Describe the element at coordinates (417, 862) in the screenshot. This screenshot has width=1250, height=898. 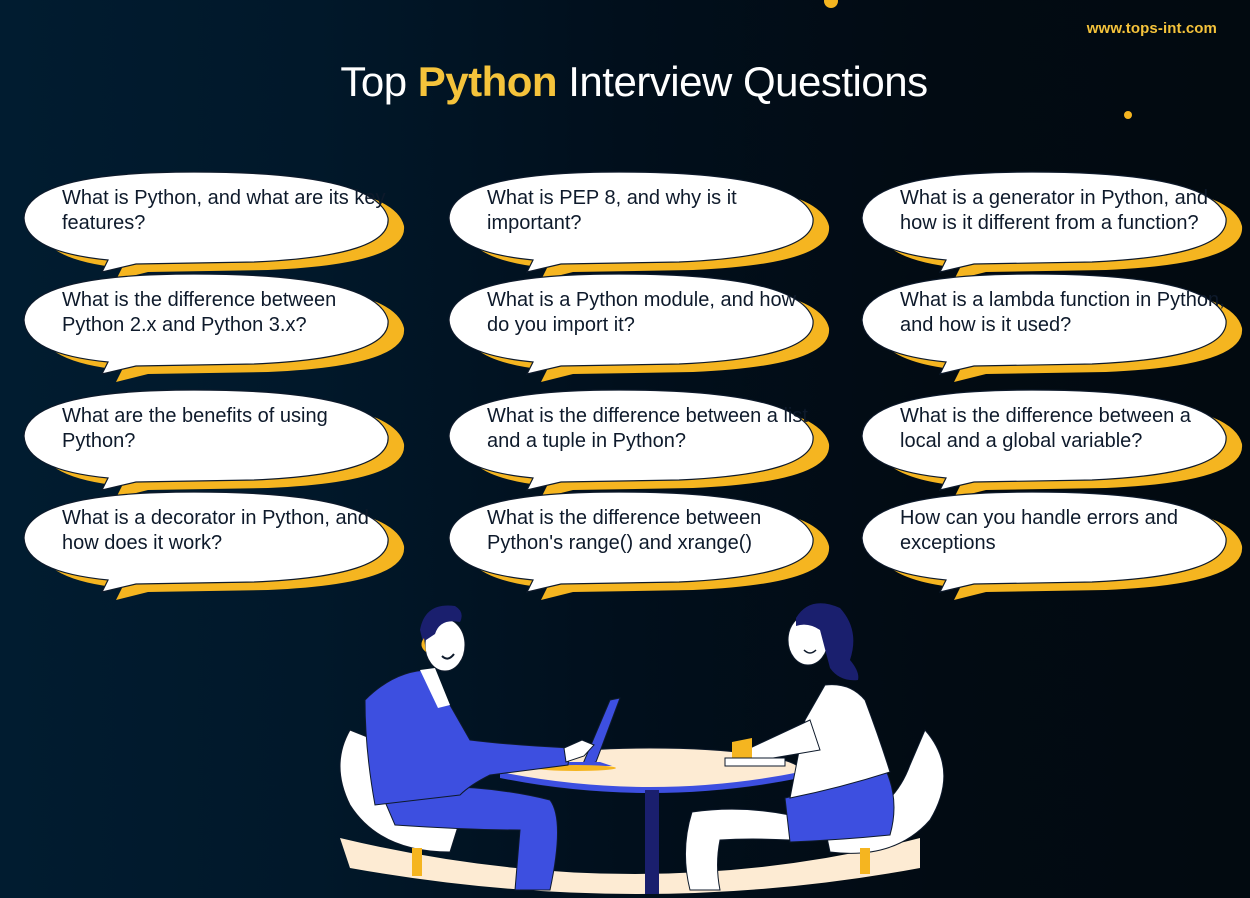
I see `man-chair-leg` at that location.